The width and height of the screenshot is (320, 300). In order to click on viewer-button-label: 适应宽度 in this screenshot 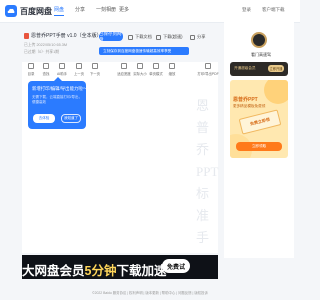, I will do `click(124, 74)`.